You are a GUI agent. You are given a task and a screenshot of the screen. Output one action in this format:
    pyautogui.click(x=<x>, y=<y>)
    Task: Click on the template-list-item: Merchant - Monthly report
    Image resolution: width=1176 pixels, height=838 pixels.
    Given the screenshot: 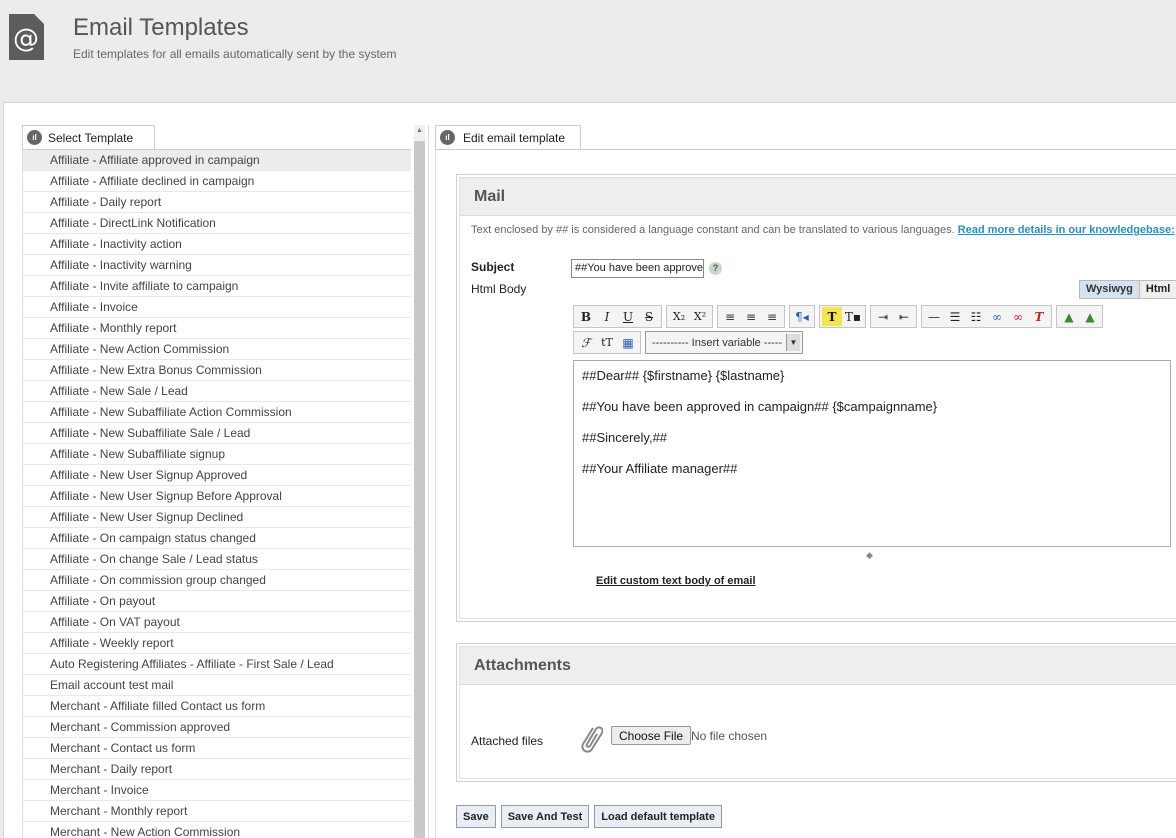 What is the action you would take?
    pyautogui.click(x=217, y=811)
    